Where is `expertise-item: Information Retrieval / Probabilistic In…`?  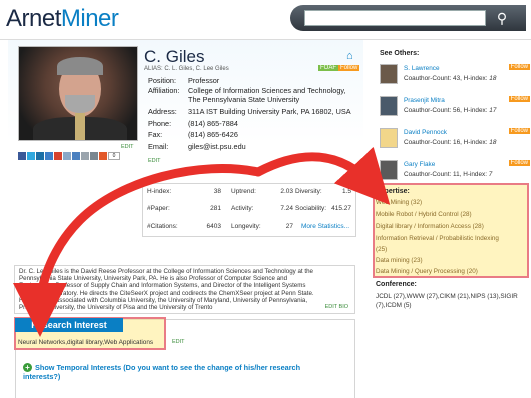 expertise-item: Information Retrieval / Probabilistic In… is located at coordinates (437, 238).